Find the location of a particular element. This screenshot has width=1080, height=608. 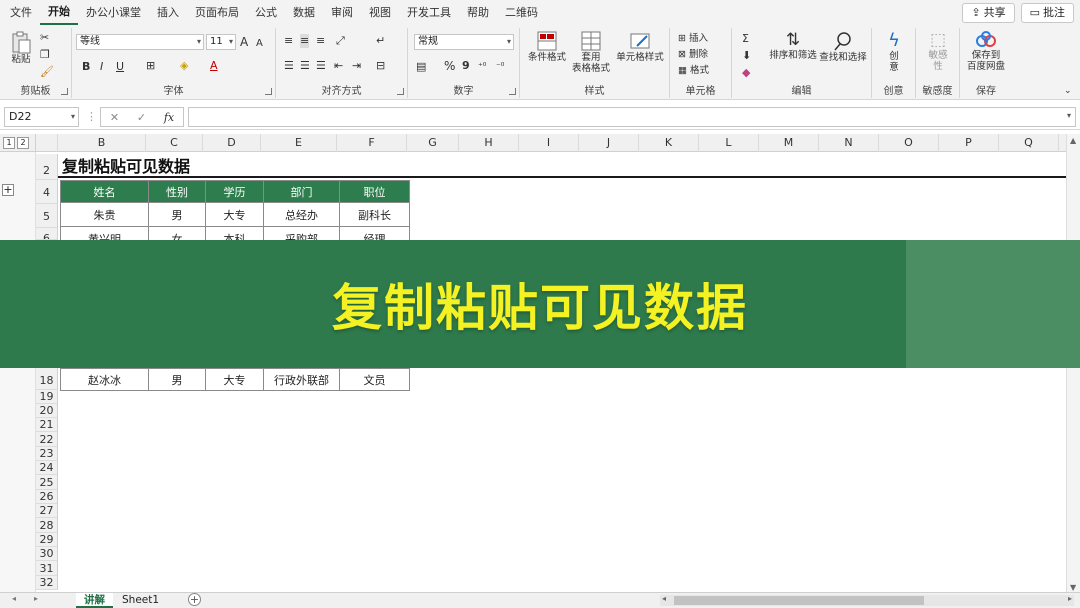

decrease-decimal-icon: ⁻⁰ is located at coordinates (500, 67).